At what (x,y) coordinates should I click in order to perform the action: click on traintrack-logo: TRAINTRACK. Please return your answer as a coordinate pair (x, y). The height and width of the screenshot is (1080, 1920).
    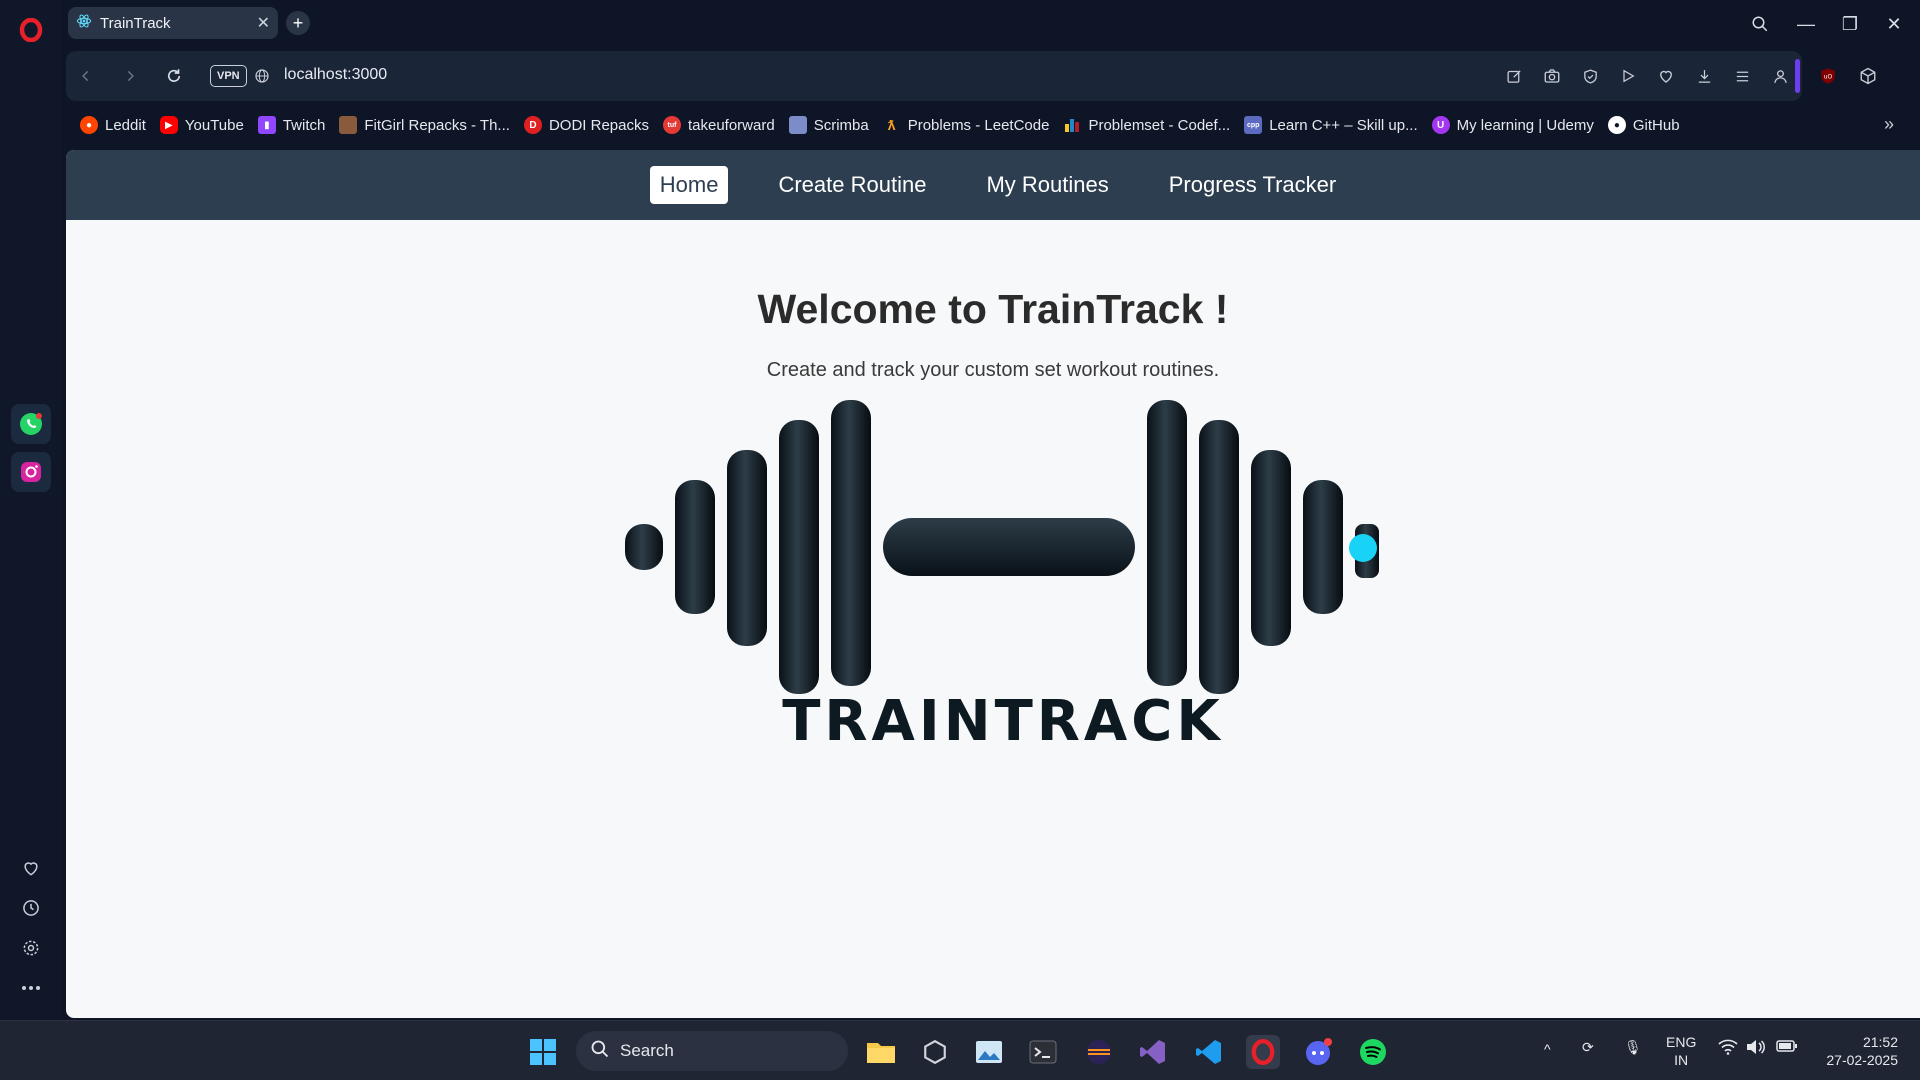
    Looking at the image, I should click on (993, 580).